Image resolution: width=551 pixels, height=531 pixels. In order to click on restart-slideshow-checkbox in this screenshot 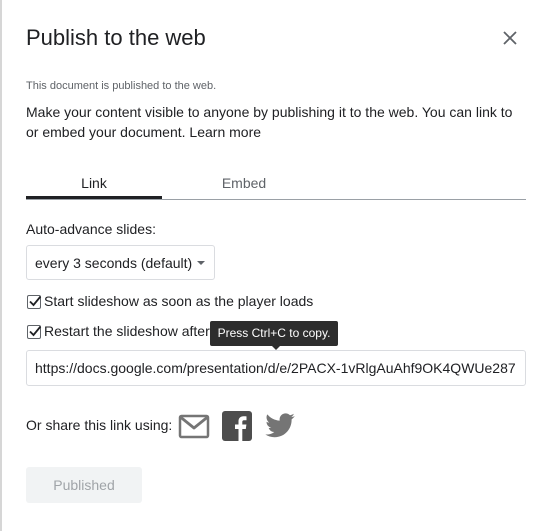, I will do `click(34, 332)`.